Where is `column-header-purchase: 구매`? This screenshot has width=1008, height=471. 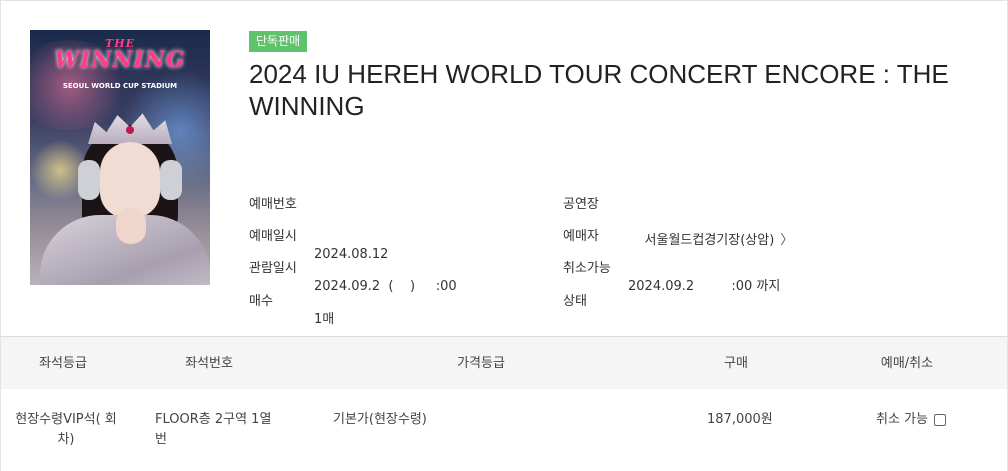 column-header-purchase: 구매 is located at coordinates (736, 363).